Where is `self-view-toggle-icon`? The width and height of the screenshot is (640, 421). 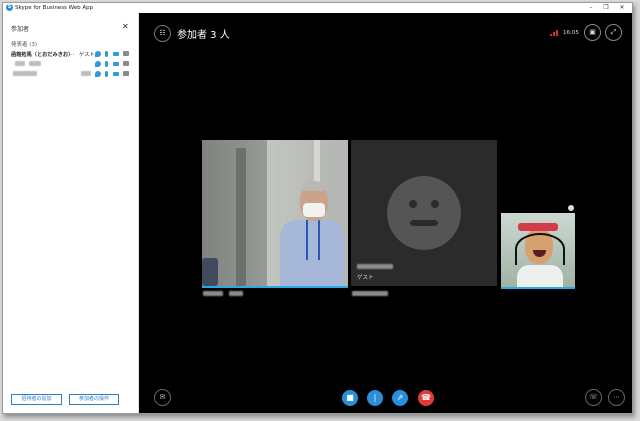
self-view-toggle-icon is located at coordinates (571, 208).